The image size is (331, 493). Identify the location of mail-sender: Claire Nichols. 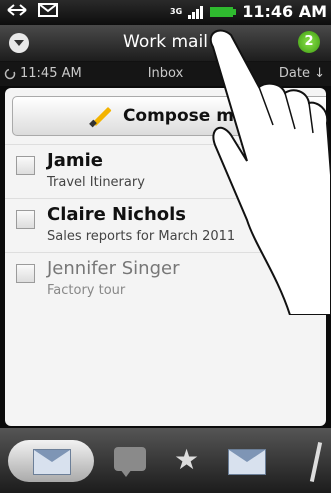
(117, 214).